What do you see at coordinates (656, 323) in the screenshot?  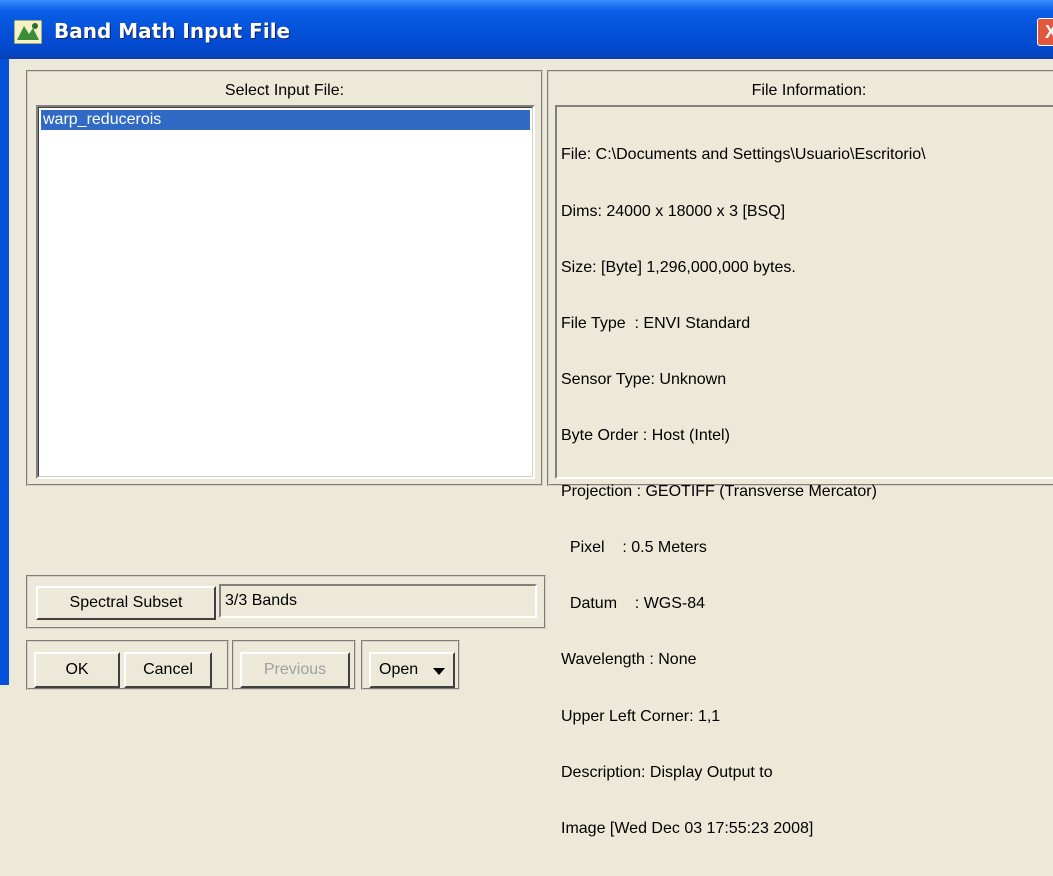 I see `info-line: File Type : ENVI Standard` at bounding box center [656, 323].